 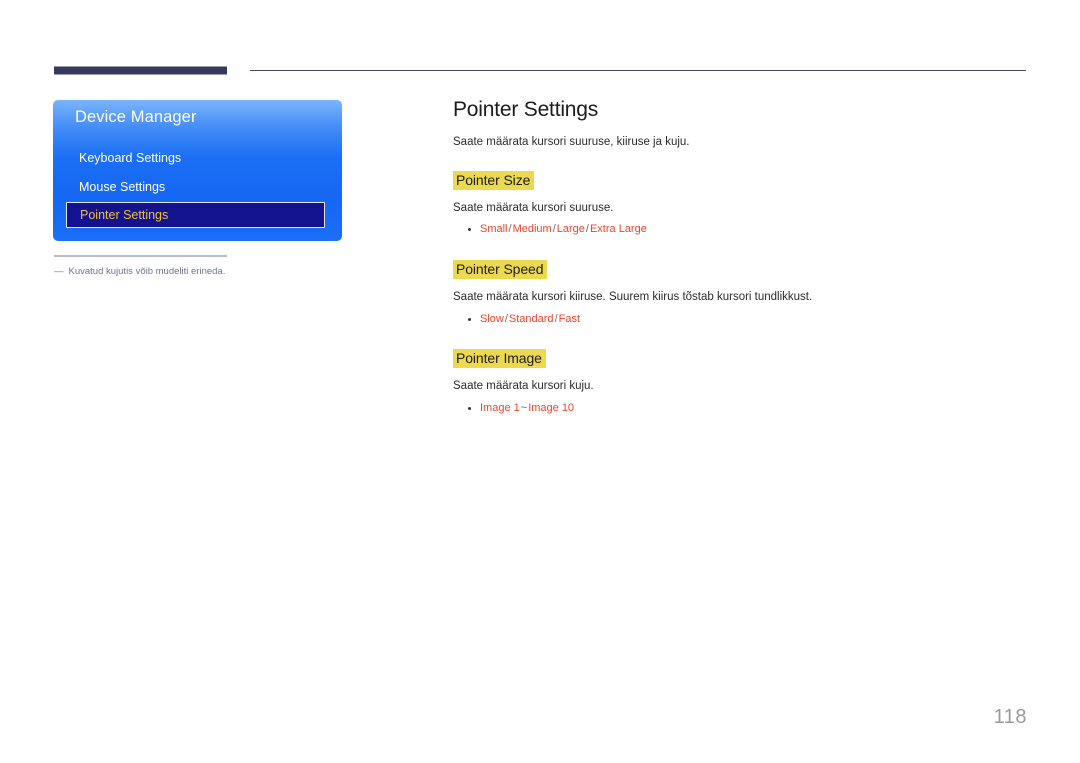 What do you see at coordinates (500, 407) in the screenshot?
I see `option-value: Image 1` at bounding box center [500, 407].